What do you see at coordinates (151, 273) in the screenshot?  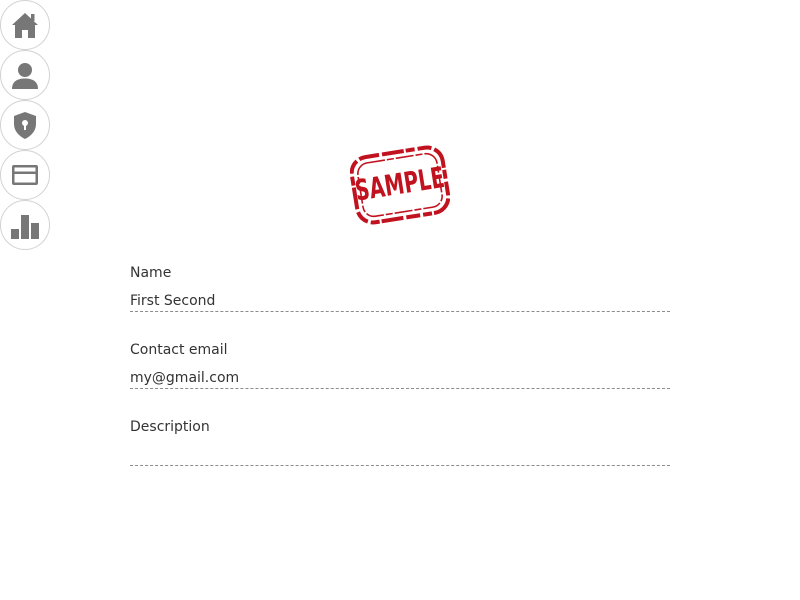 I see `name-label: Name` at bounding box center [151, 273].